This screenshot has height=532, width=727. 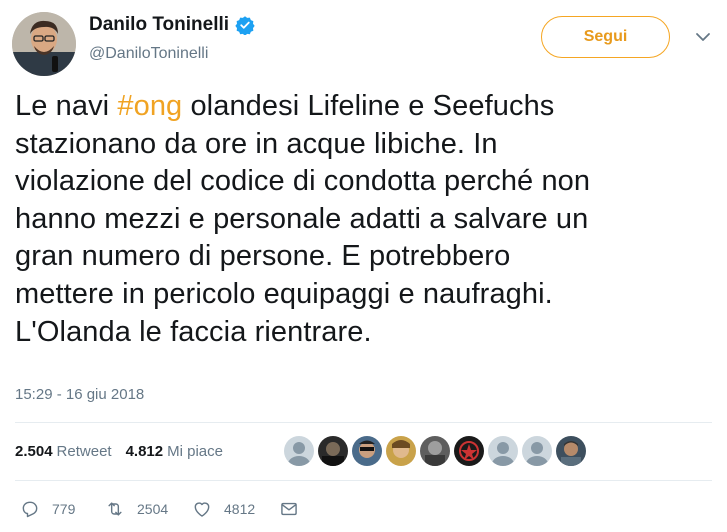 What do you see at coordinates (240, 509) in the screenshot?
I see `like-action-count: 4812` at bounding box center [240, 509].